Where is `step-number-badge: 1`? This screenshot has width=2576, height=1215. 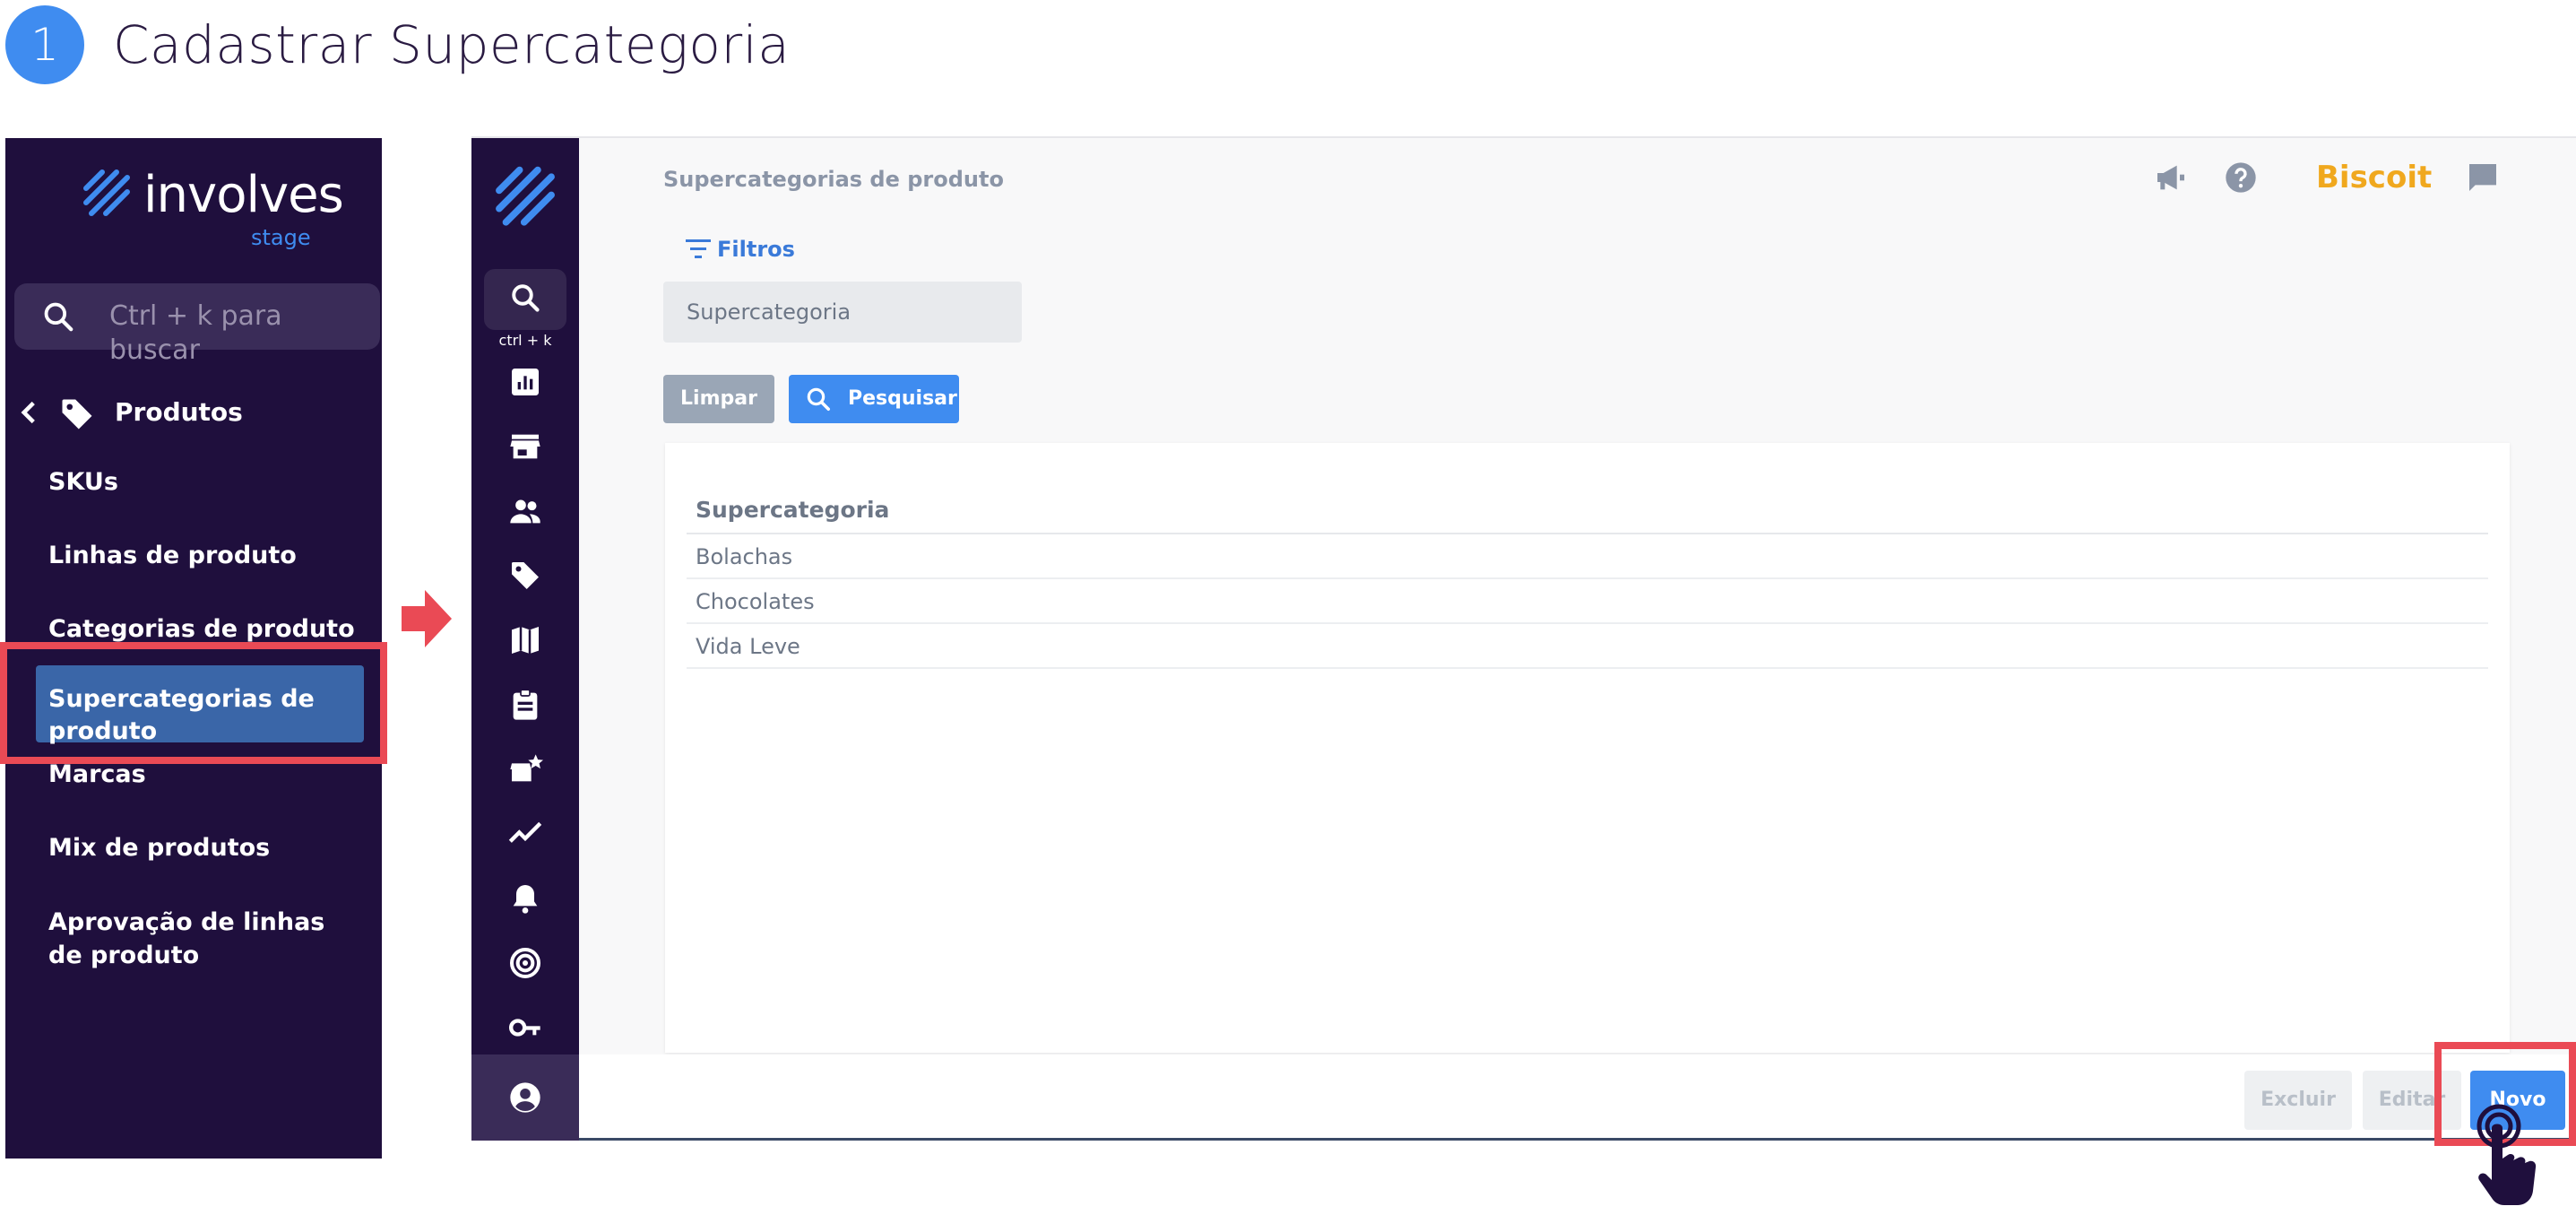
step-number-badge: 1 is located at coordinates (44, 44).